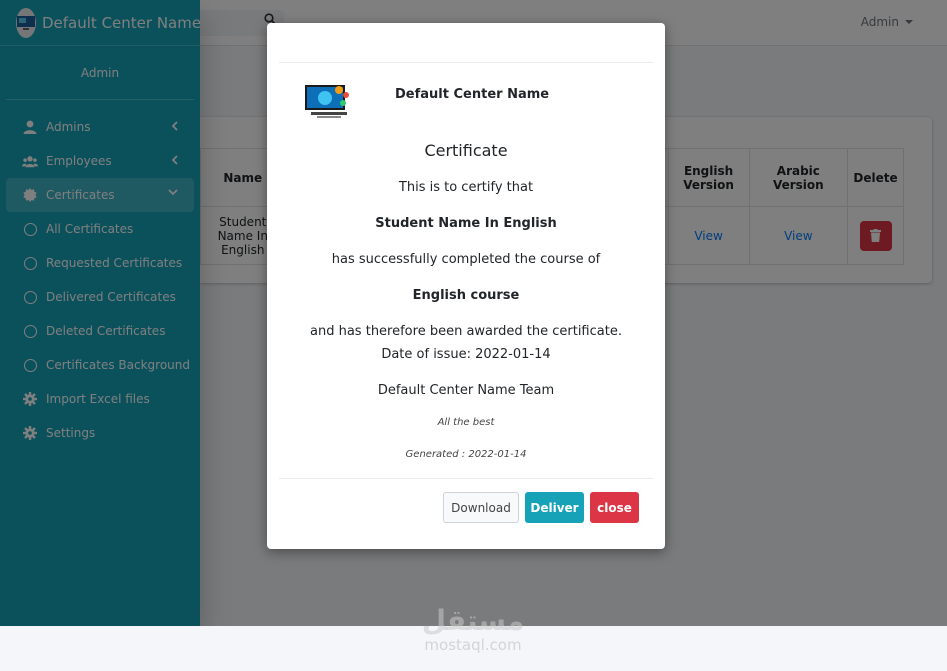 This screenshot has width=947, height=671. What do you see at coordinates (472, 94) in the screenshot?
I see `certificate-center-name: Default Center Name` at bounding box center [472, 94].